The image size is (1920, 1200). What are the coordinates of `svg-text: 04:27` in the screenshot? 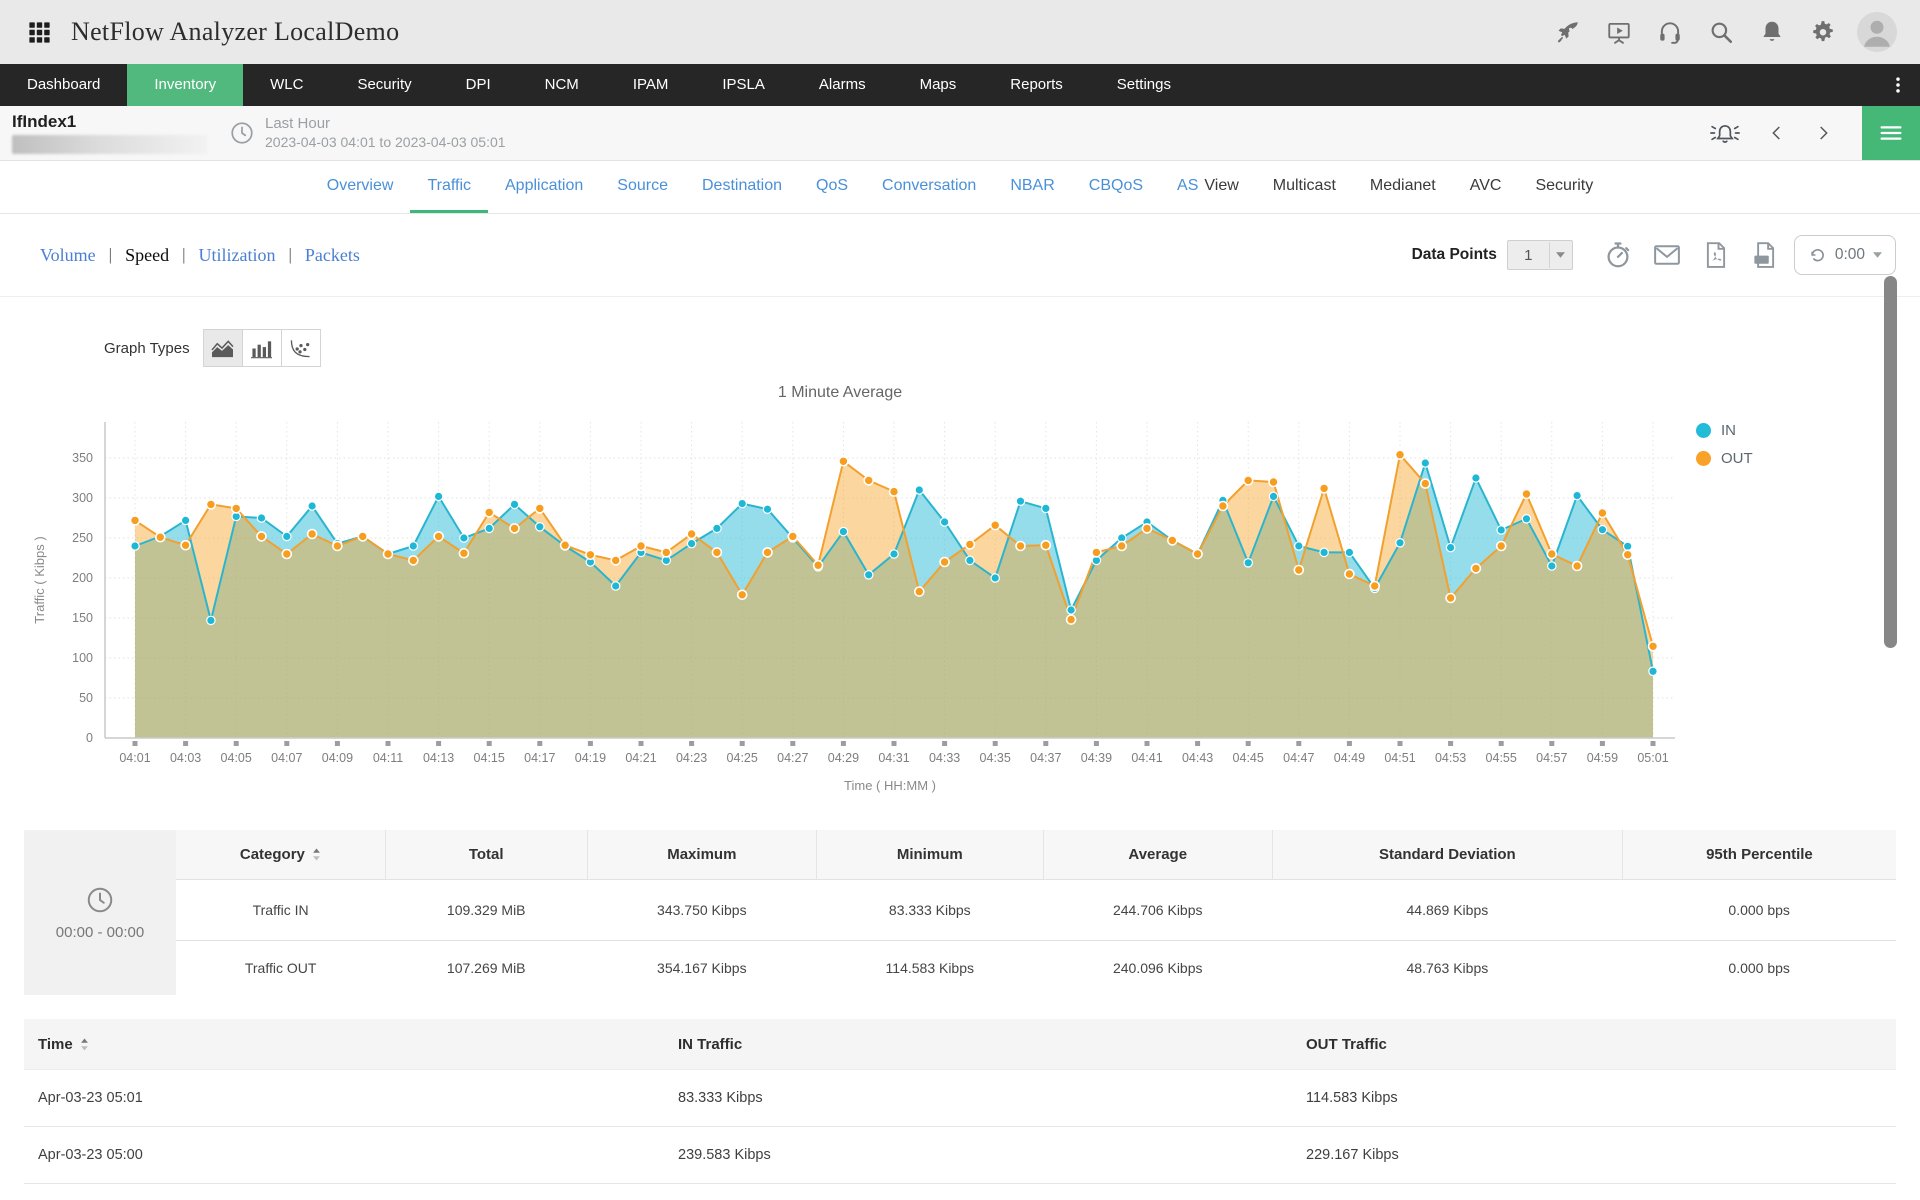 It's located at (792, 758).